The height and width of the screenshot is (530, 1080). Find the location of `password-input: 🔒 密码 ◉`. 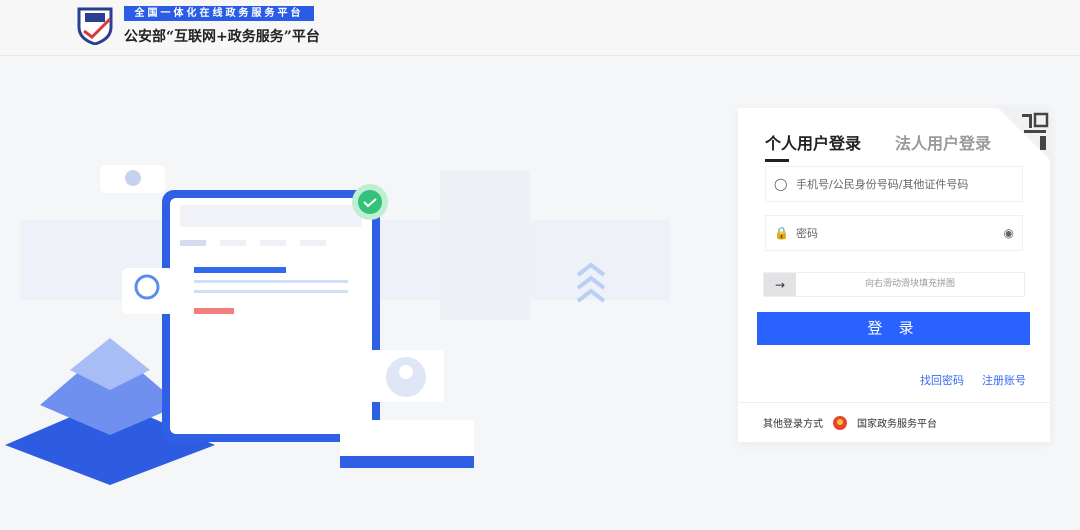

password-input: 🔒 密码 ◉ is located at coordinates (894, 233).